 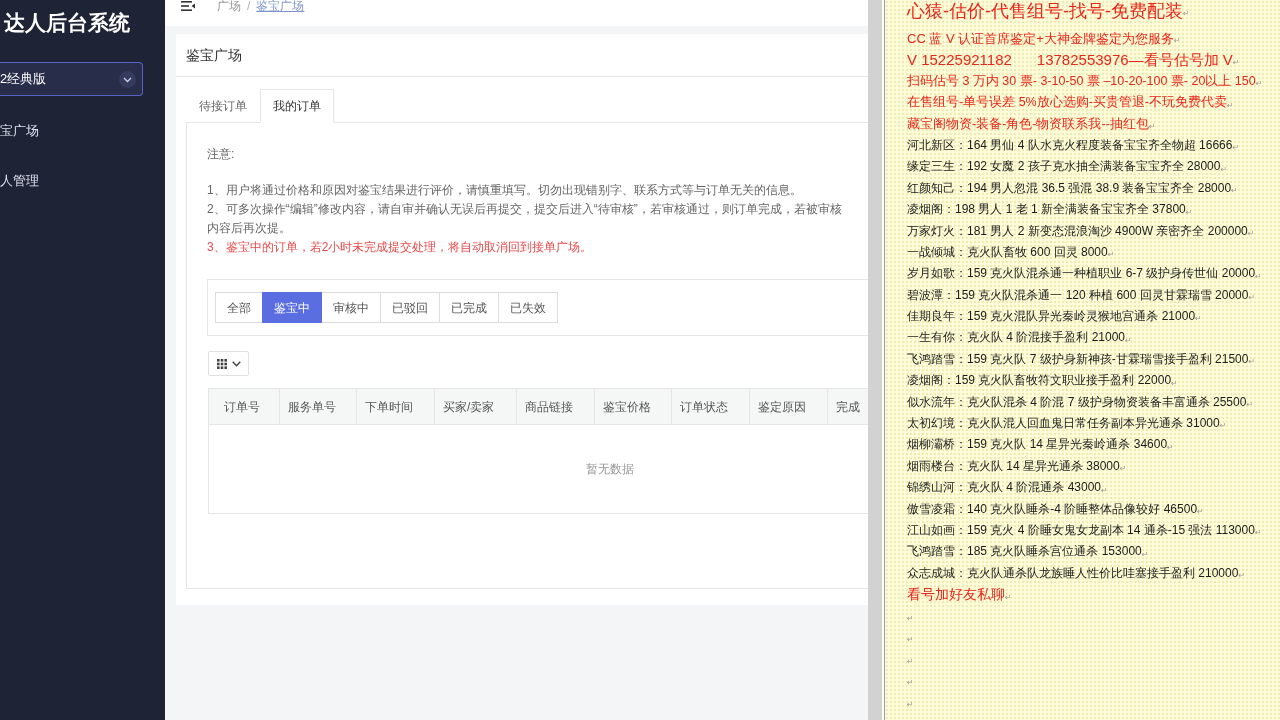 What do you see at coordinates (476, 406) in the screenshot?
I see `column-header: 买家/卖家` at bounding box center [476, 406].